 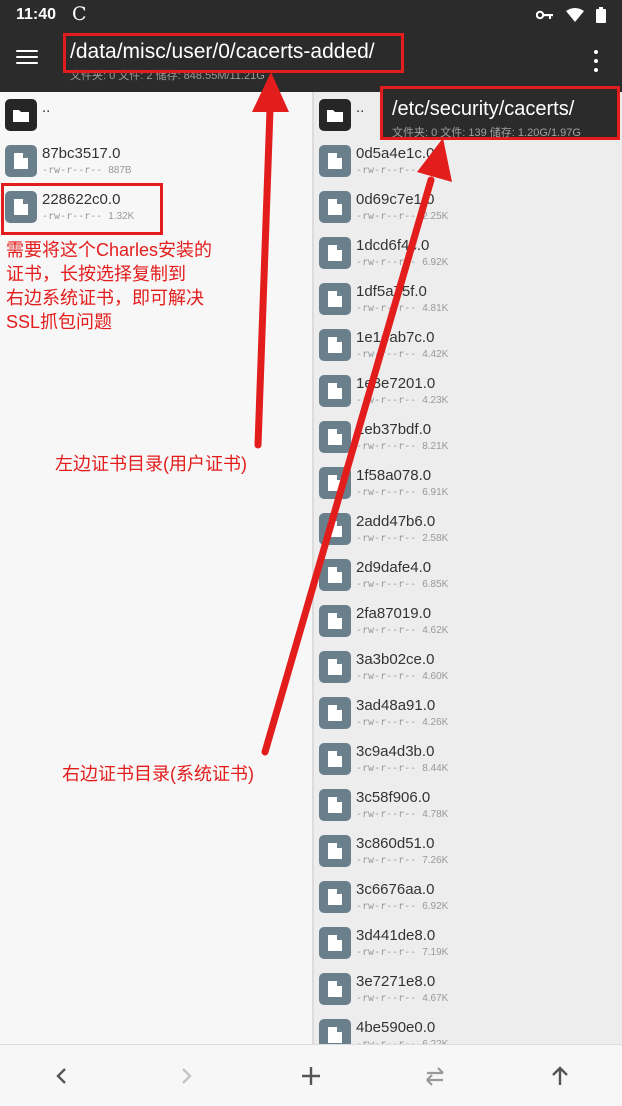 I want to click on file-row: 3ad48a91.0 -rw-r--r-- 4.26K, so click(x=468, y=713).